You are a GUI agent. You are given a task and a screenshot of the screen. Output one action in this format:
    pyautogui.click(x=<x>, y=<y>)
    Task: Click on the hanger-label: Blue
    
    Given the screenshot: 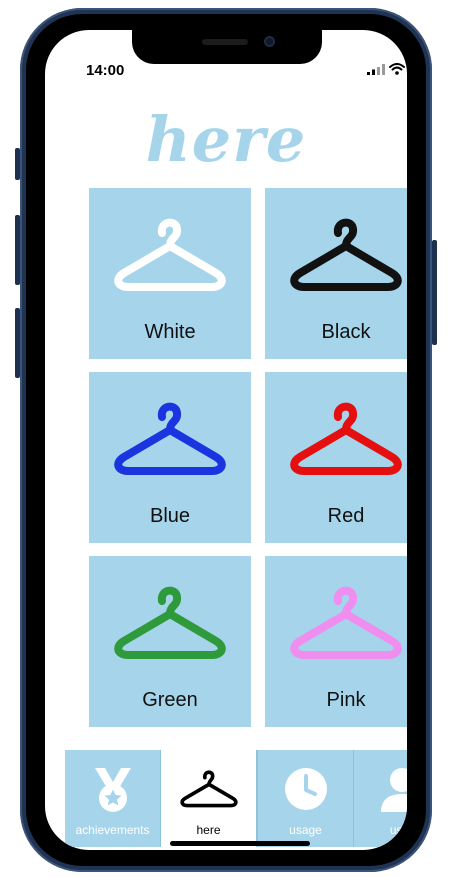 What is the action you would take?
    pyautogui.click(x=170, y=516)
    